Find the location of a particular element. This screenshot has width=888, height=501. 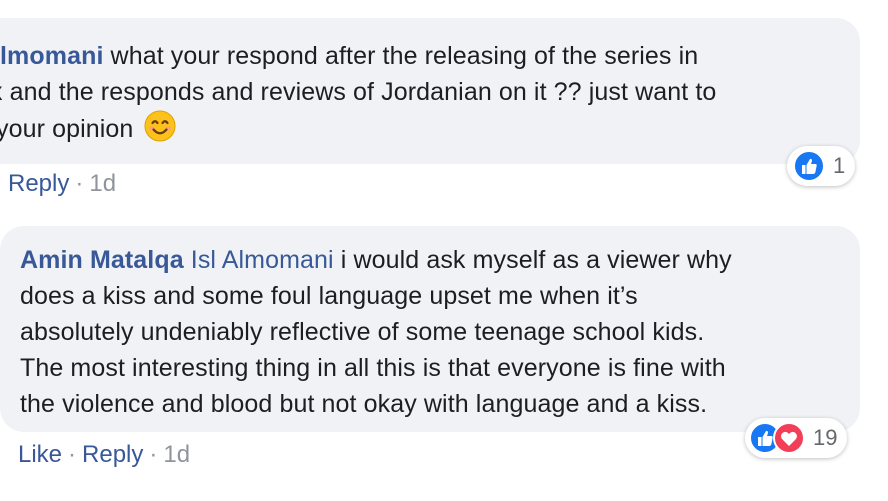

comment-actions: Reply · 1d is located at coordinates (62, 184).